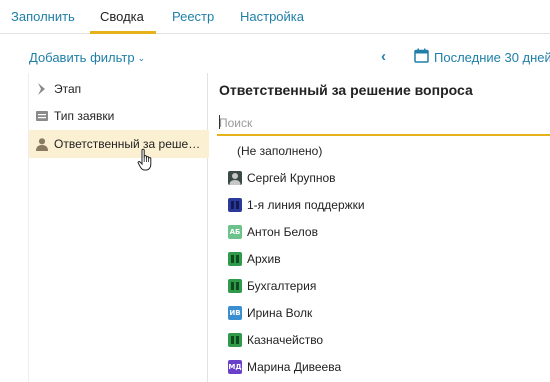 This screenshot has height=382, width=550. I want to click on option-not-filled: (Не заполнено), so click(380, 152).